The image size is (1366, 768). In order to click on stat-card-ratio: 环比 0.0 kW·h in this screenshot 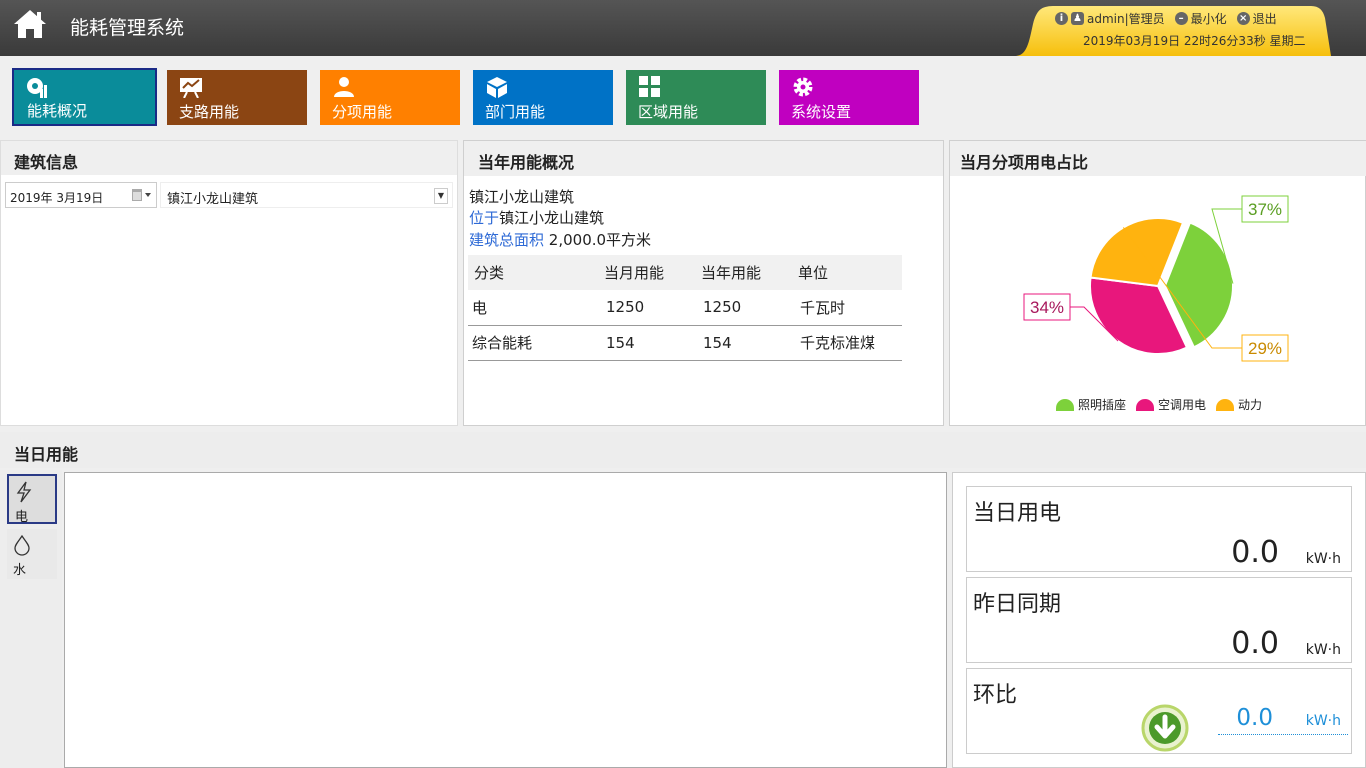, I will do `click(1159, 711)`.